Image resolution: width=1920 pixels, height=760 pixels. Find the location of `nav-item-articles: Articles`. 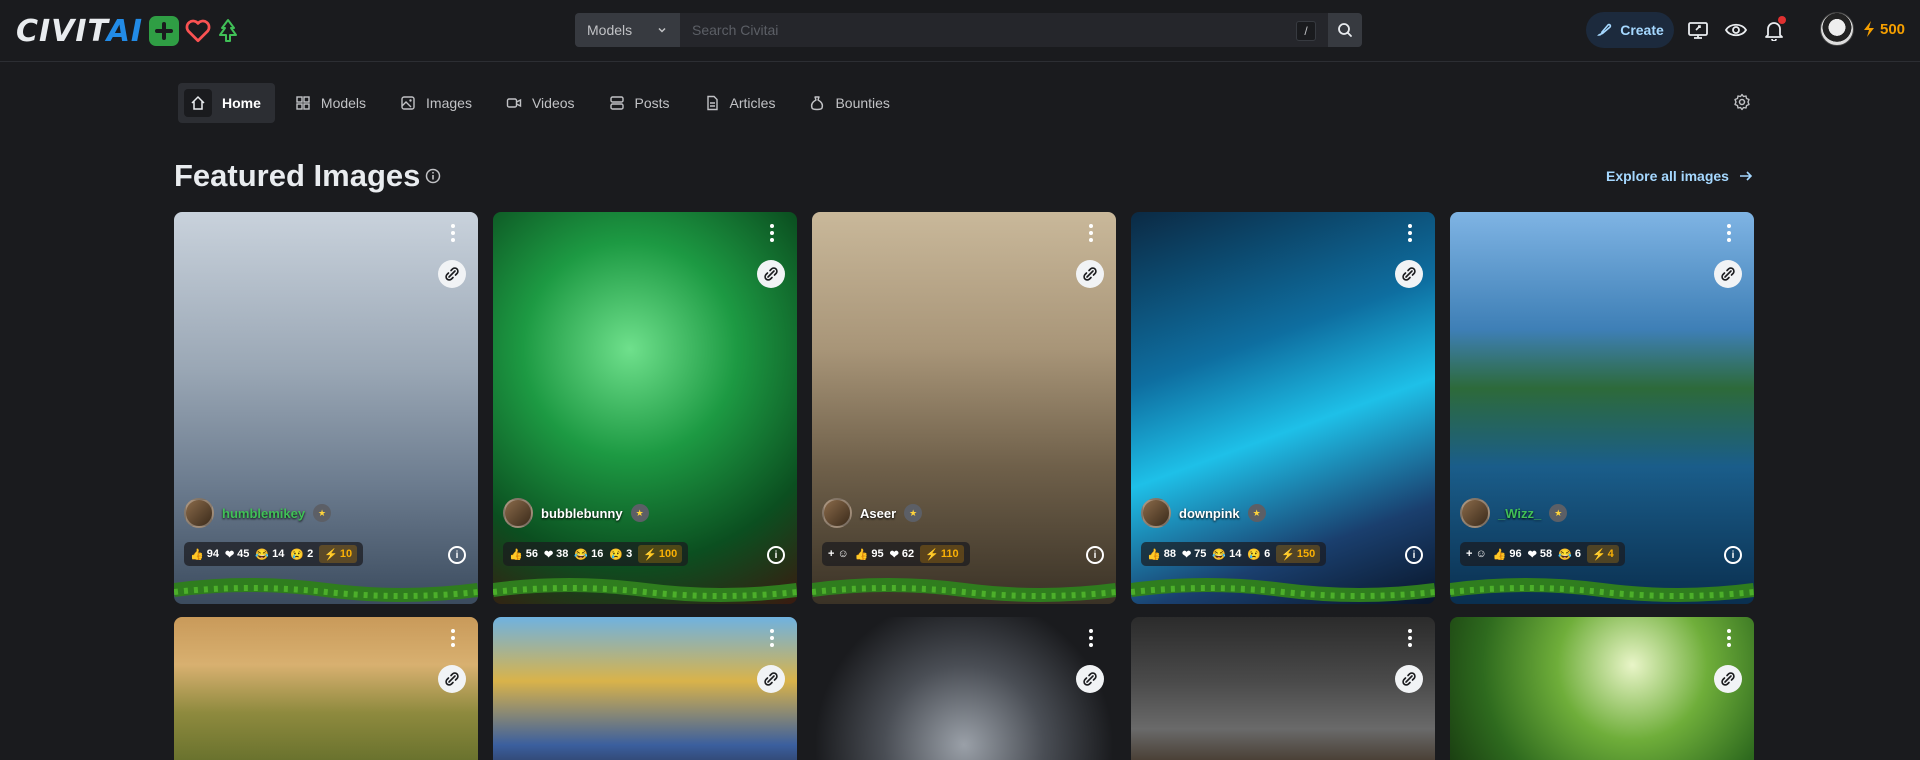

nav-item-articles: Articles is located at coordinates (740, 103).